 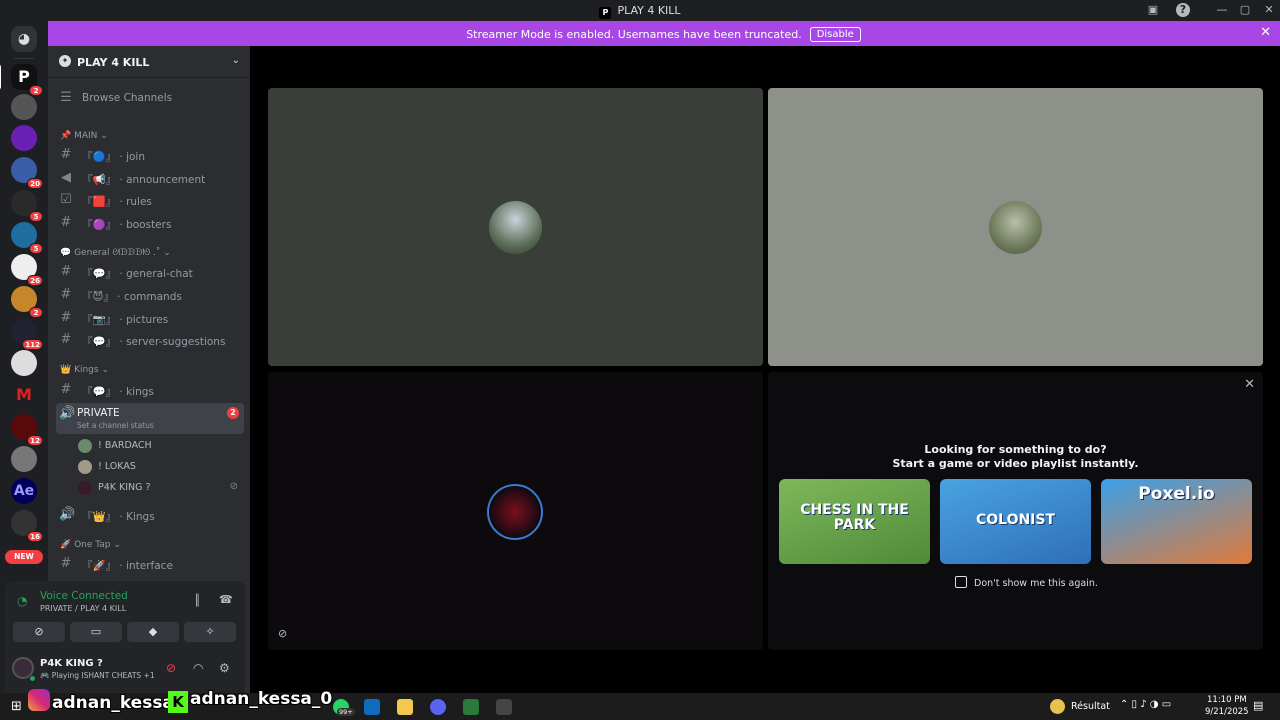 I want to click on server-icon: 16, so click(x=27, y=526).